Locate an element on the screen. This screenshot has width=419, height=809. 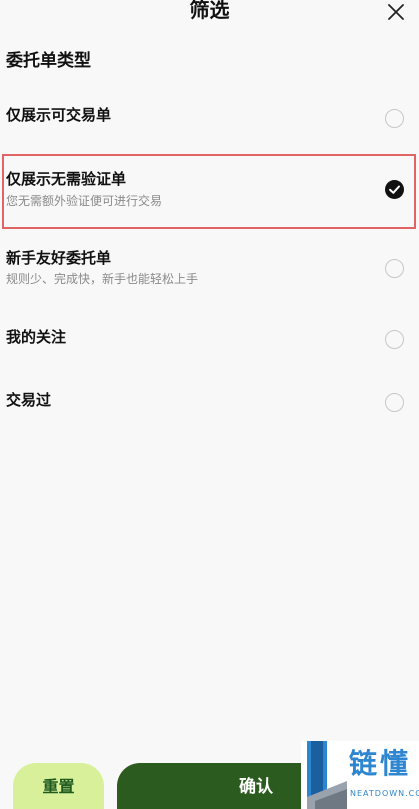
option-label: 新手友好委托单 is located at coordinates (59, 258).